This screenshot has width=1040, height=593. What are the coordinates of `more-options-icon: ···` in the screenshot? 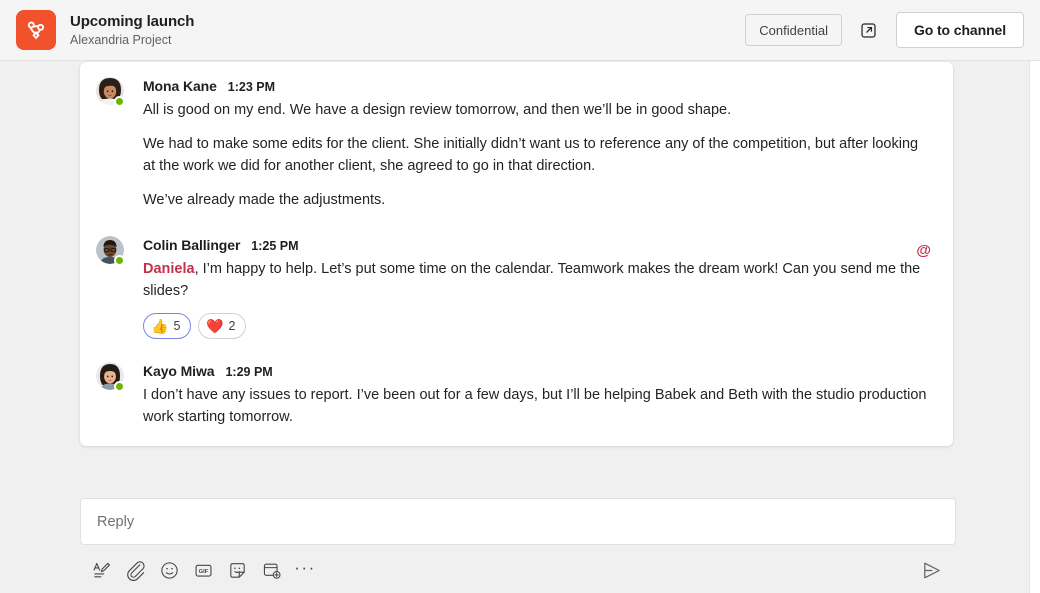 It's located at (305, 570).